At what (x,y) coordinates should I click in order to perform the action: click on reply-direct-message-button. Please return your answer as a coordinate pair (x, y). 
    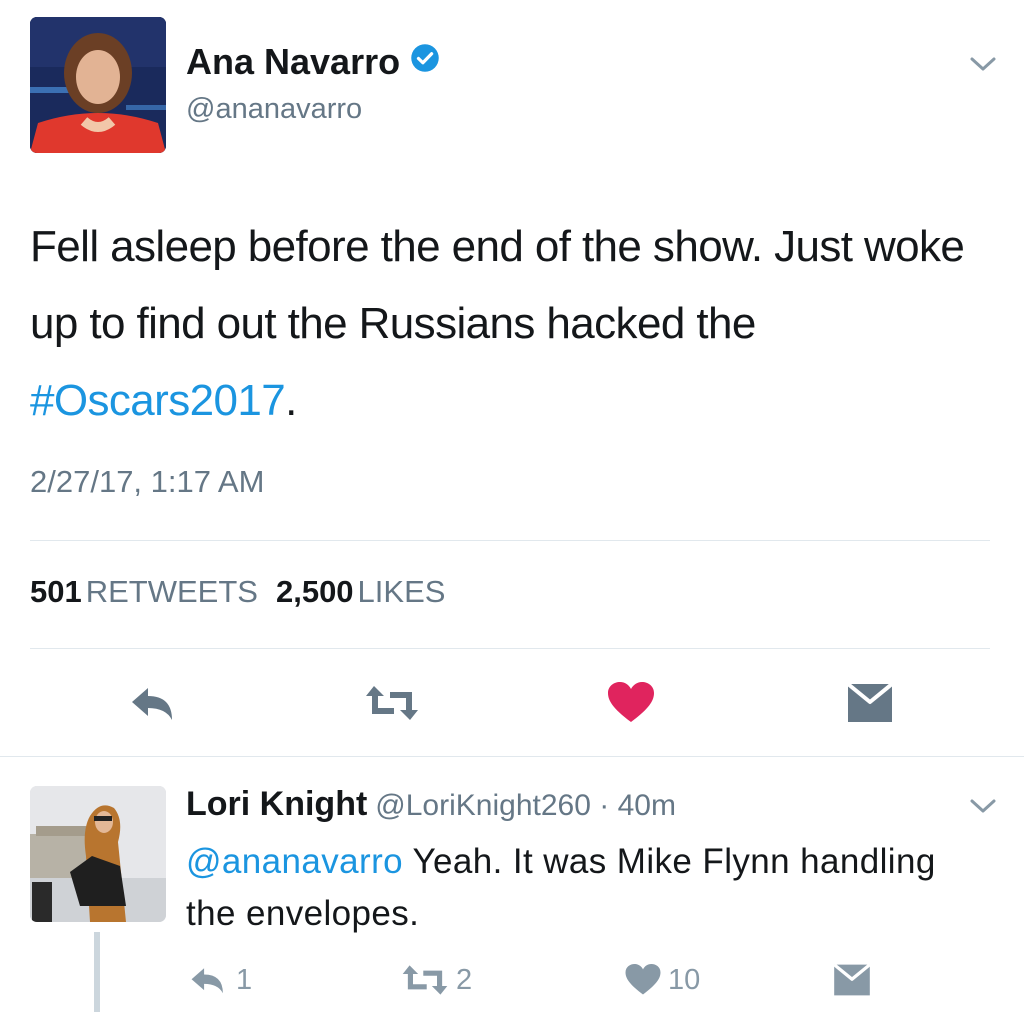
    Looking at the image, I should click on (852, 980).